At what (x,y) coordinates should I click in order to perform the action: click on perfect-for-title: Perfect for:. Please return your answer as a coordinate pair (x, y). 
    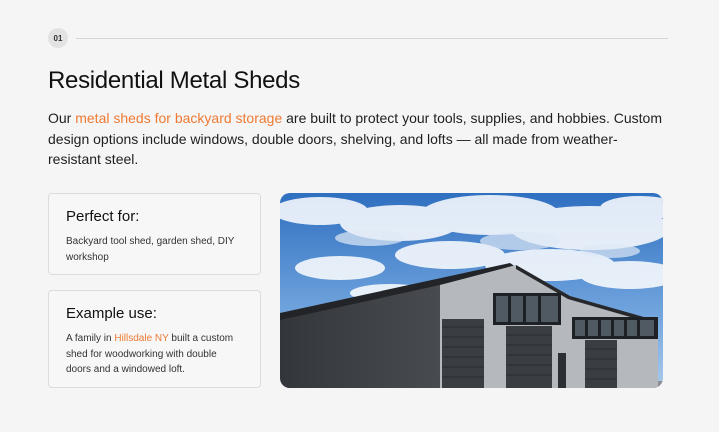
    Looking at the image, I should click on (103, 216).